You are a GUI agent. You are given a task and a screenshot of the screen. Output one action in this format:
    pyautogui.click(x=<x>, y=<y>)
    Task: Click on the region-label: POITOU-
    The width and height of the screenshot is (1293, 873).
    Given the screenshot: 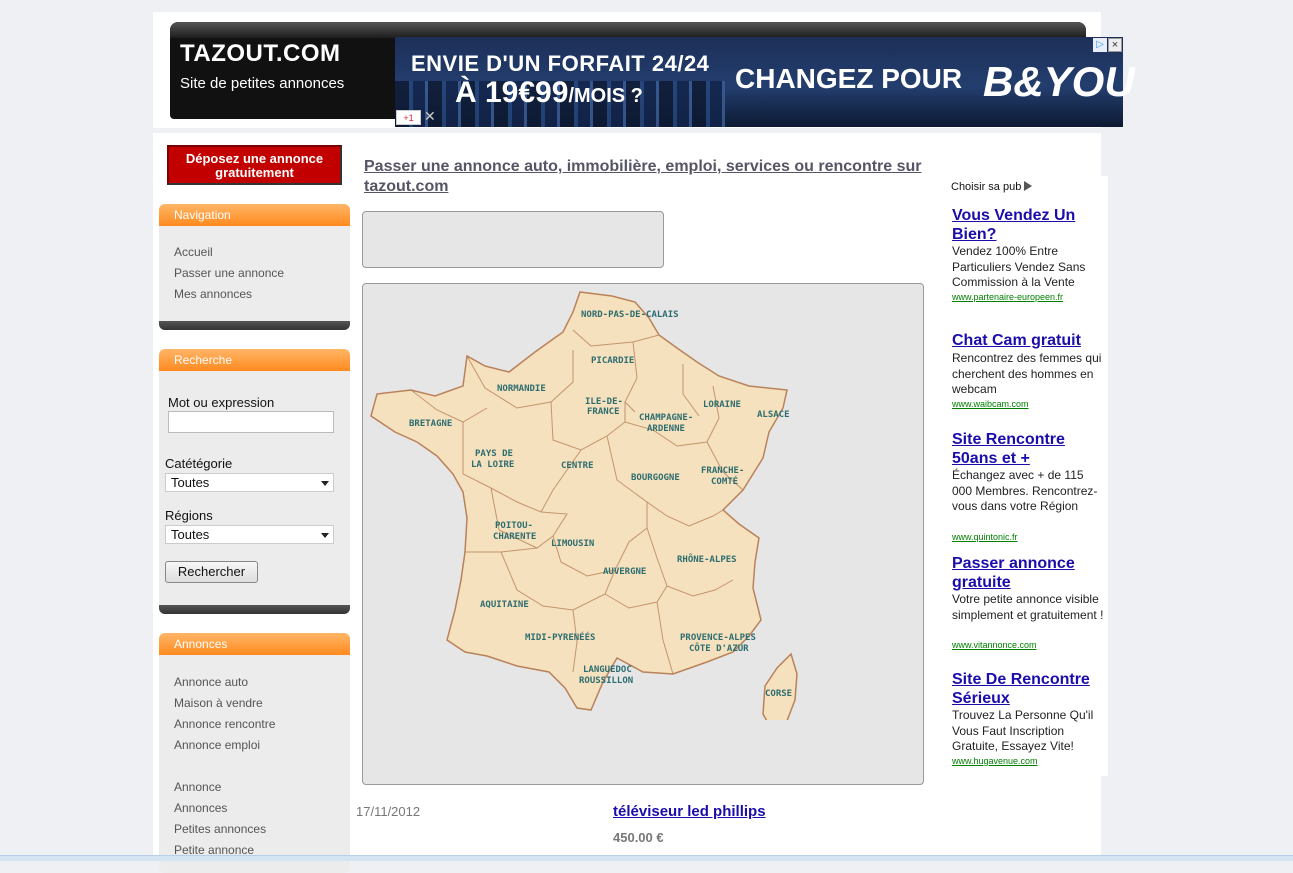 What is the action you would take?
    pyautogui.click(x=514, y=526)
    